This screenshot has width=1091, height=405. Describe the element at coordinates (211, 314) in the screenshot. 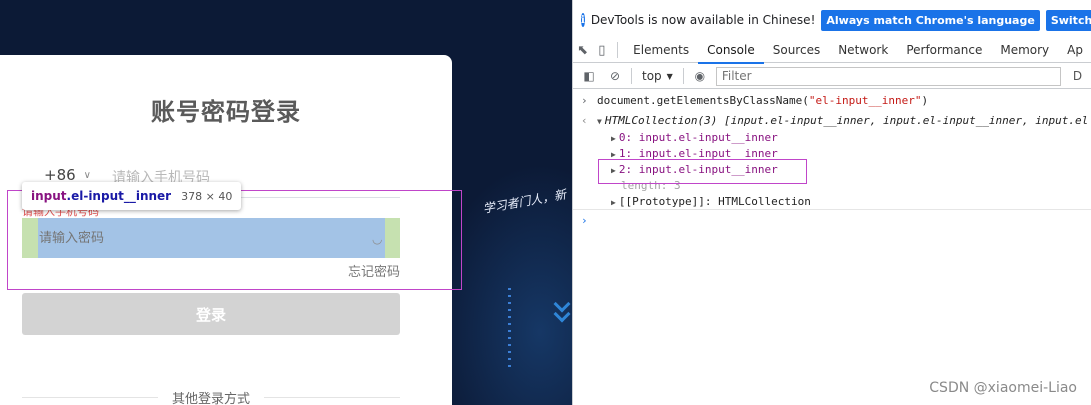

I see `login-button: 登录` at that location.